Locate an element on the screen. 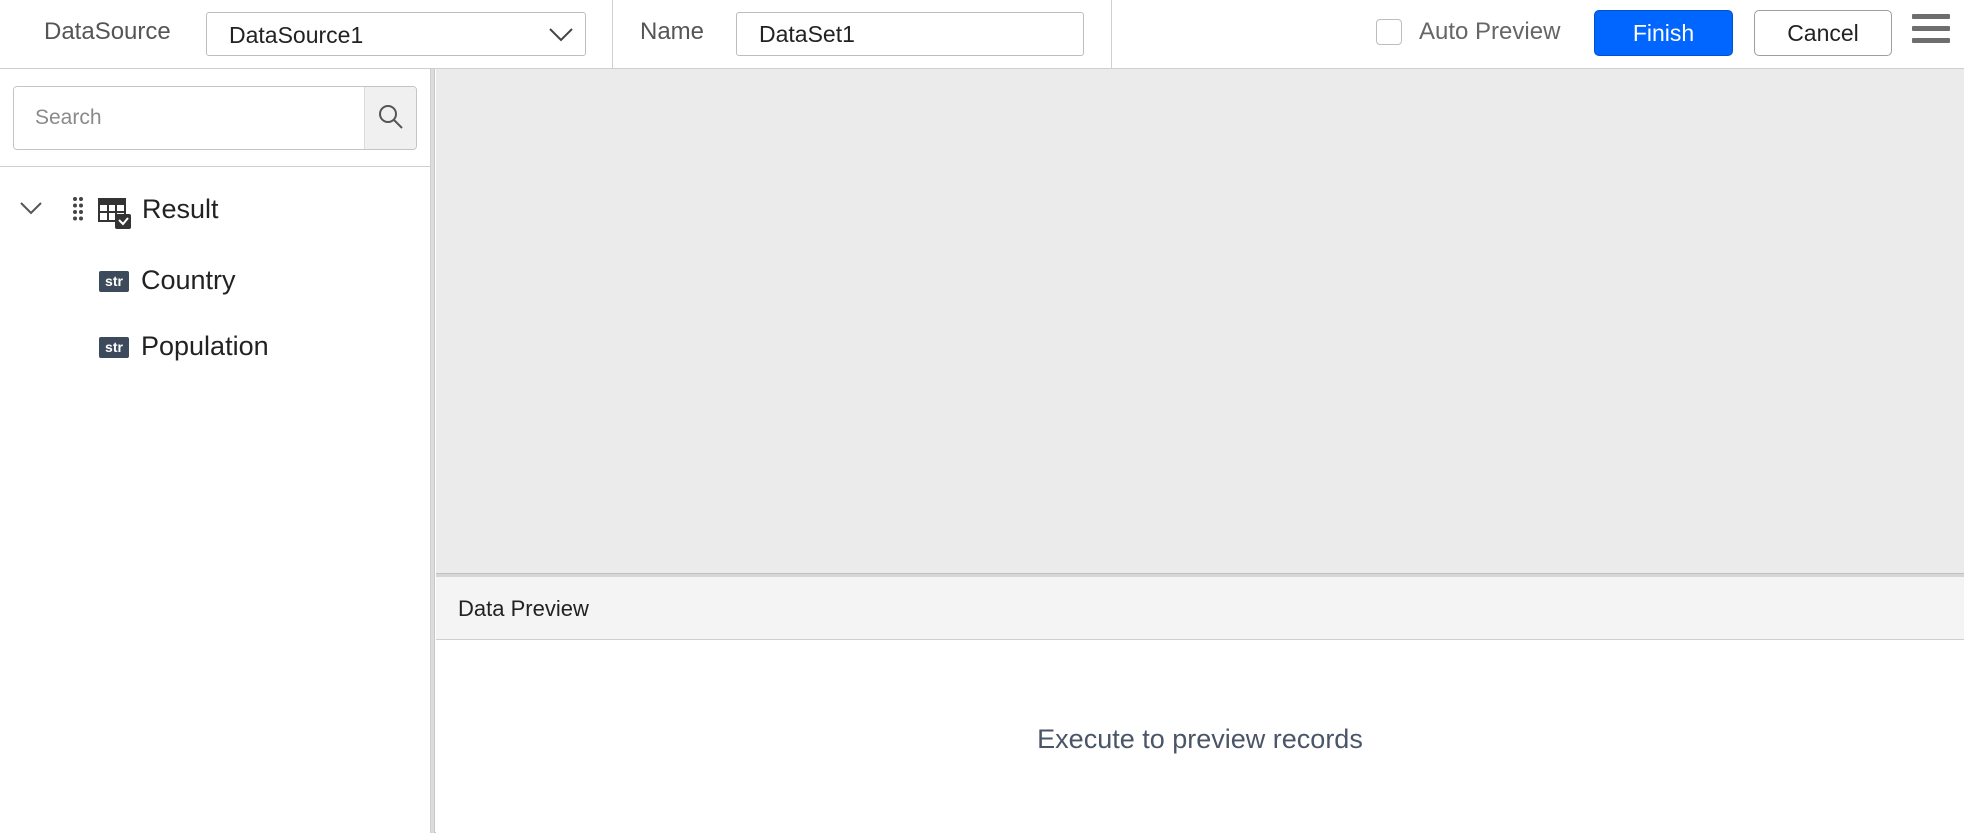  search-area is located at coordinates (215, 118).